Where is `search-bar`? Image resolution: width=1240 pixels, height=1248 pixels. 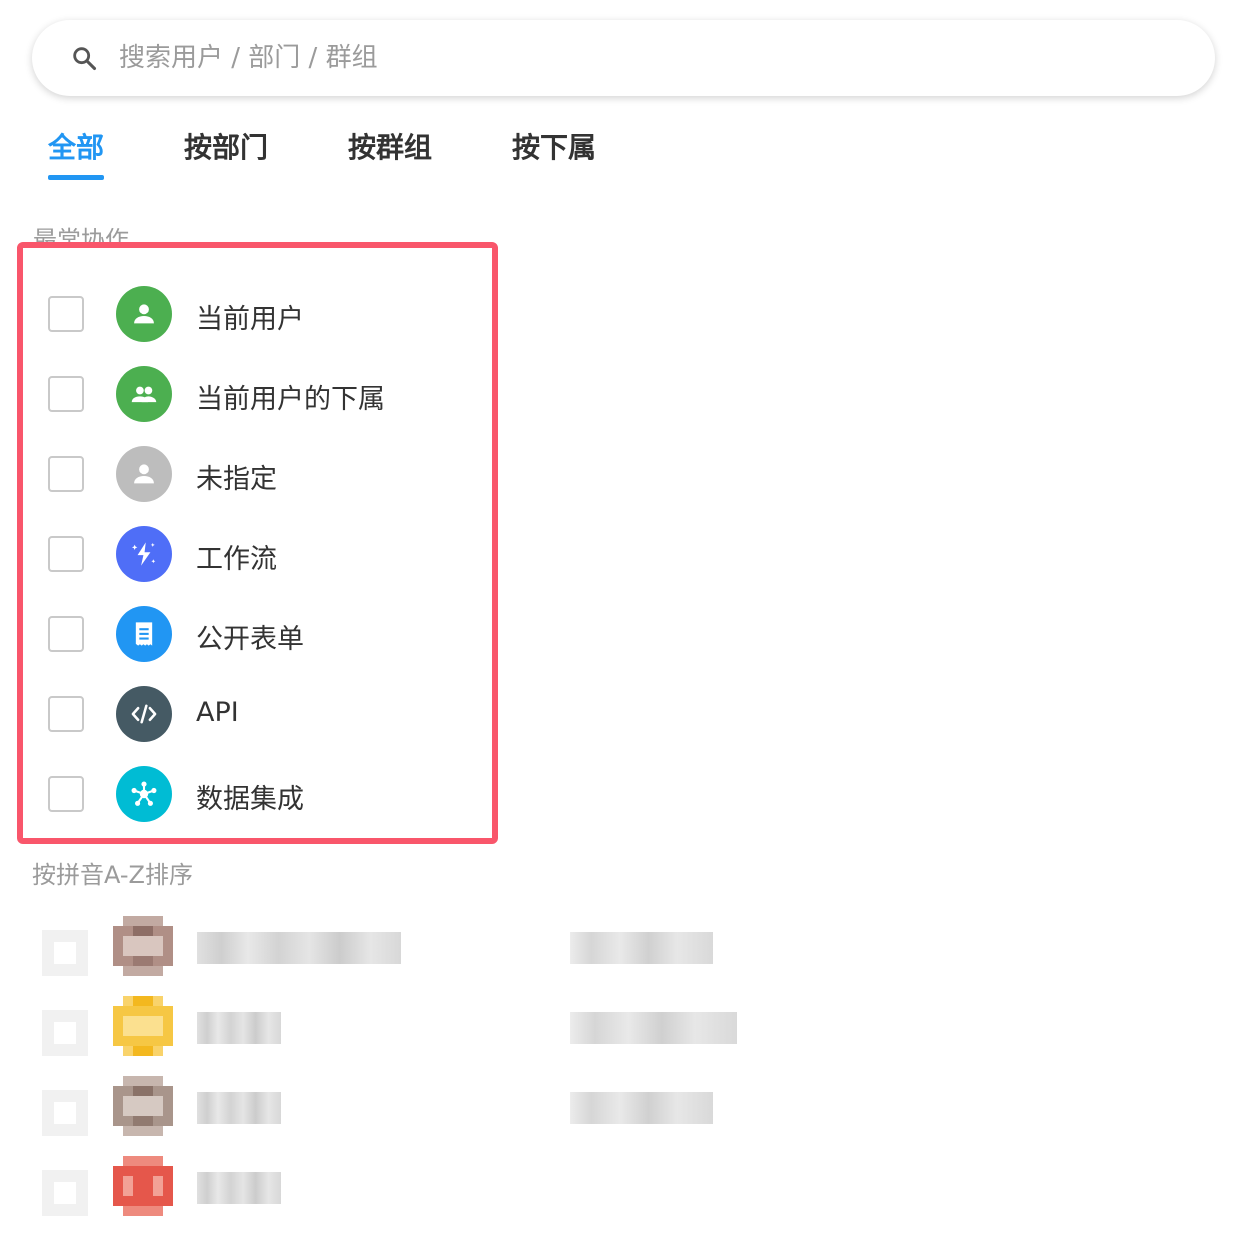 search-bar is located at coordinates (623, 58).